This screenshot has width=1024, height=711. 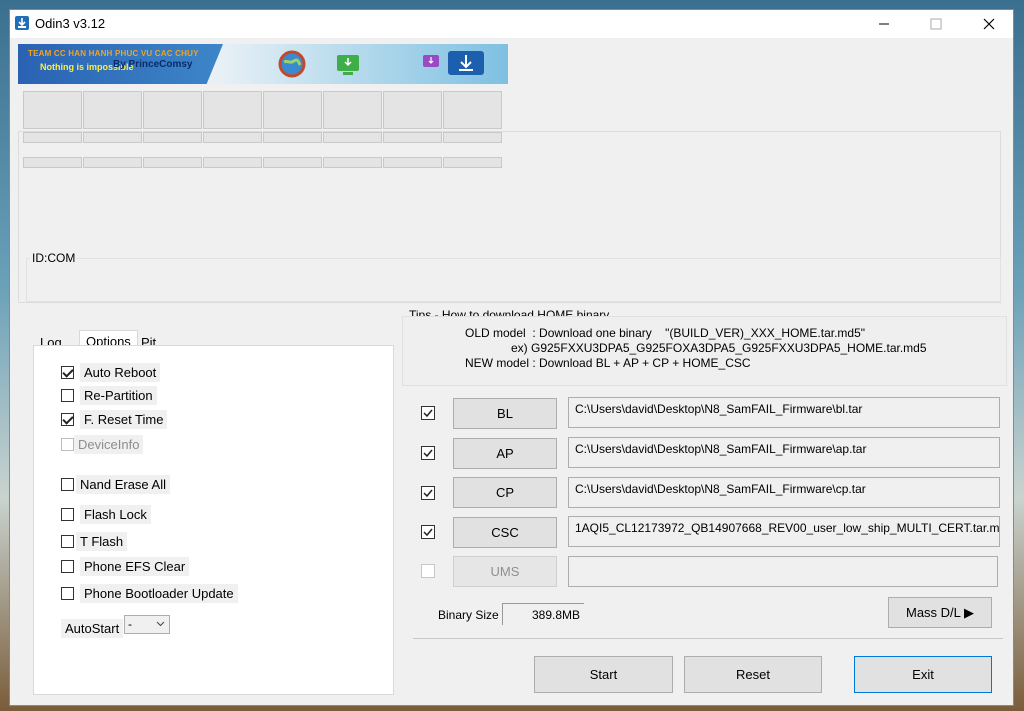 What do you see at coordinates (783, 571) in the screenshot?
I see `ums-path-field` at bounding box center [783, 571].